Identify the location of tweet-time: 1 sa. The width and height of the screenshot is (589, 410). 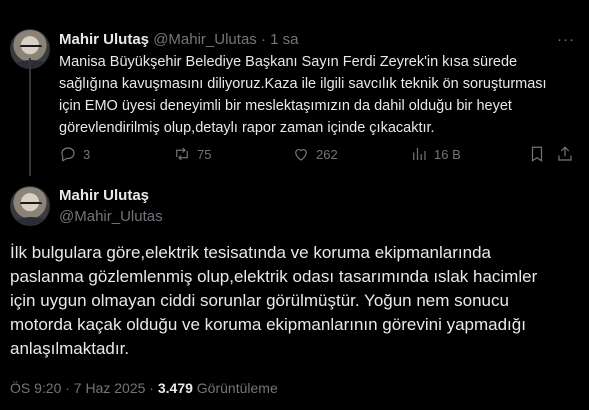
(284, 39).